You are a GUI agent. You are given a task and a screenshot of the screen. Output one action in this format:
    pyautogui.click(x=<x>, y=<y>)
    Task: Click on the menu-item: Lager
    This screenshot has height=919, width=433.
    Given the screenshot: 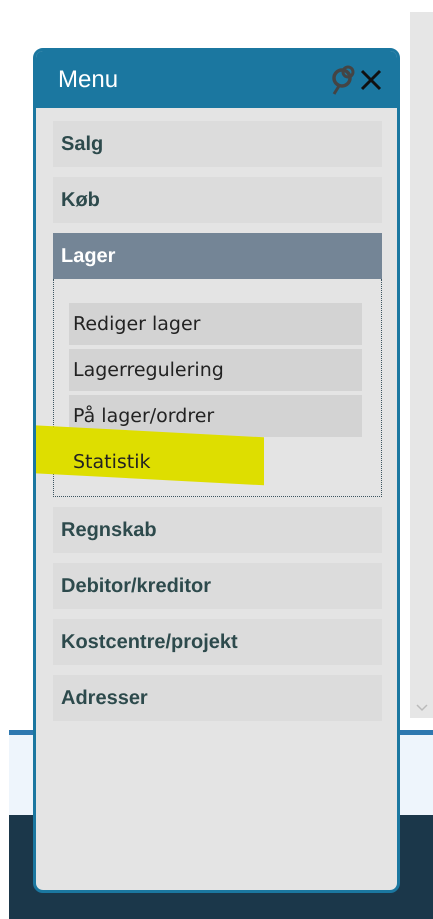 What is the action you would take?
    pyautogui.click(x=217, y=256)
    